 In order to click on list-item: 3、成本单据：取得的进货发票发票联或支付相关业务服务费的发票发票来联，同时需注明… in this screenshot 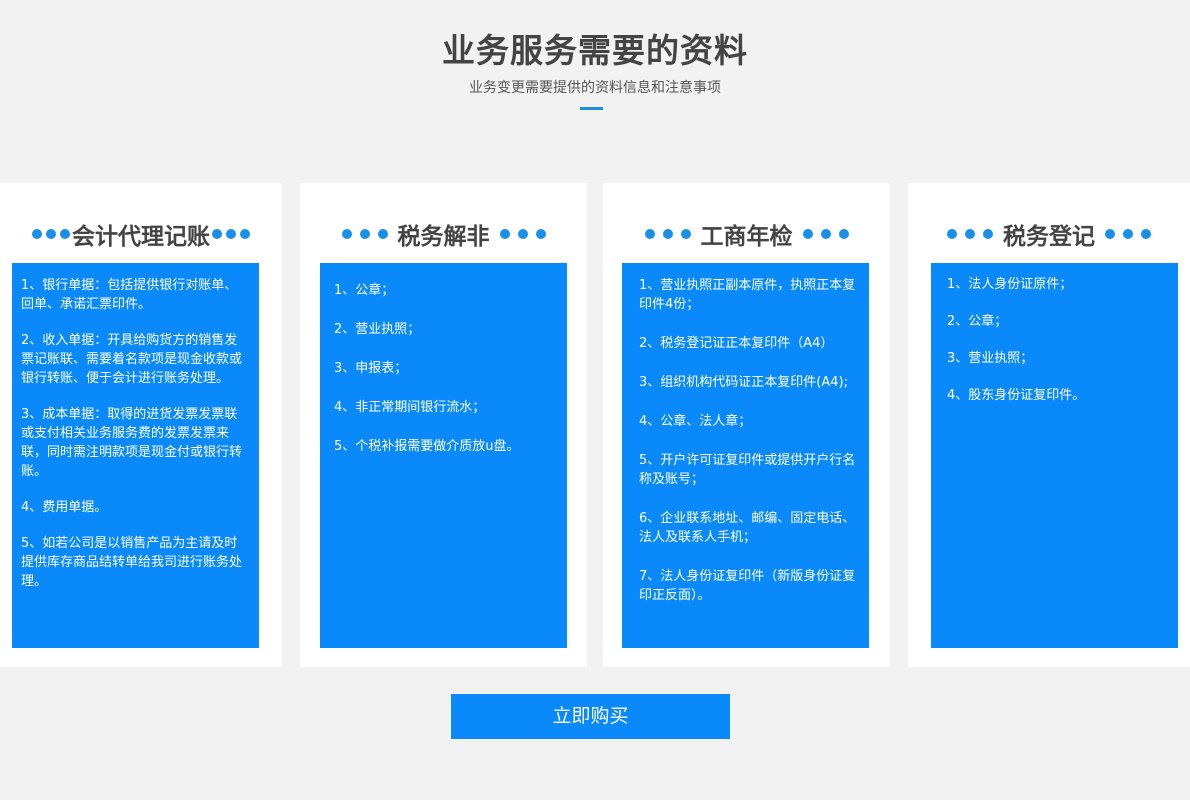, I will do `click(132, 443)`.